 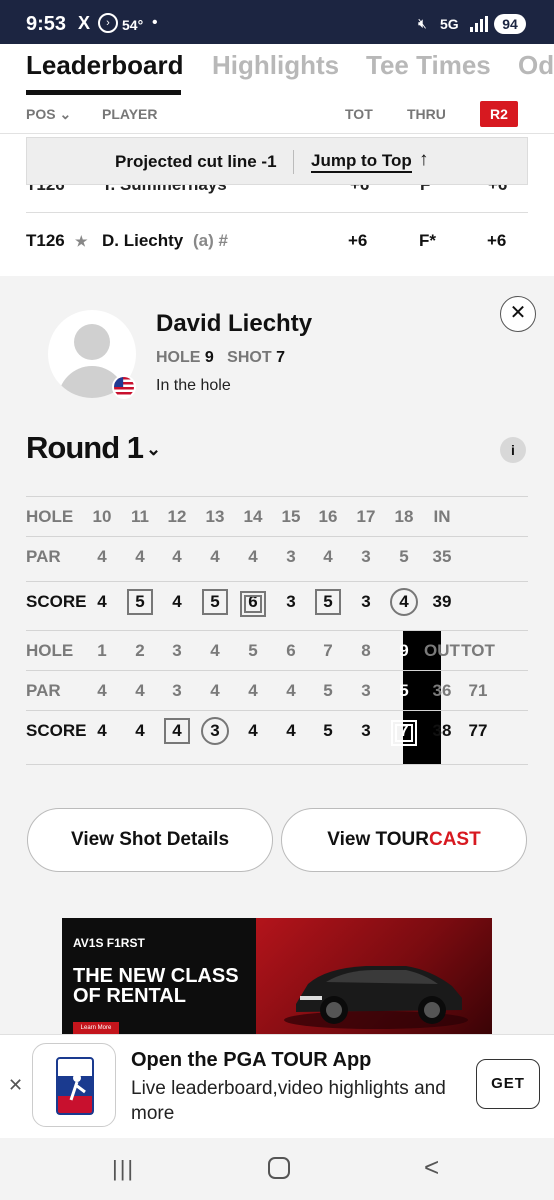 I want to click on back-hole-row-cell: 18, so click(x=404, y=516).